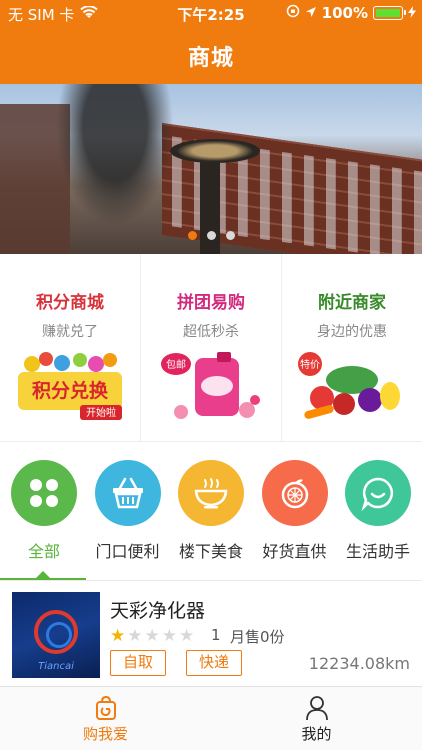  What do you see at coordinates (257, 637) in the screenshot?
I see `monthly-sales: 月售0份` at bounding box center [257, 637].